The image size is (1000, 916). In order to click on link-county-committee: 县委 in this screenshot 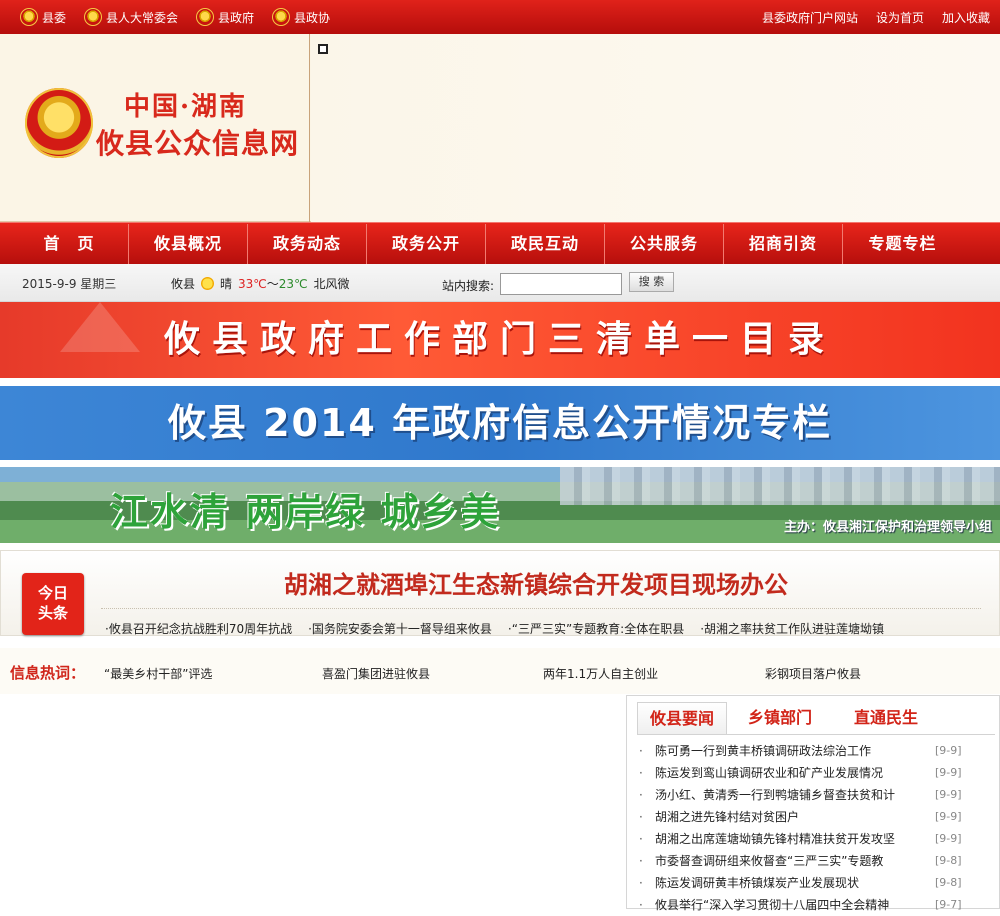, I will do `click(43, 17)`.